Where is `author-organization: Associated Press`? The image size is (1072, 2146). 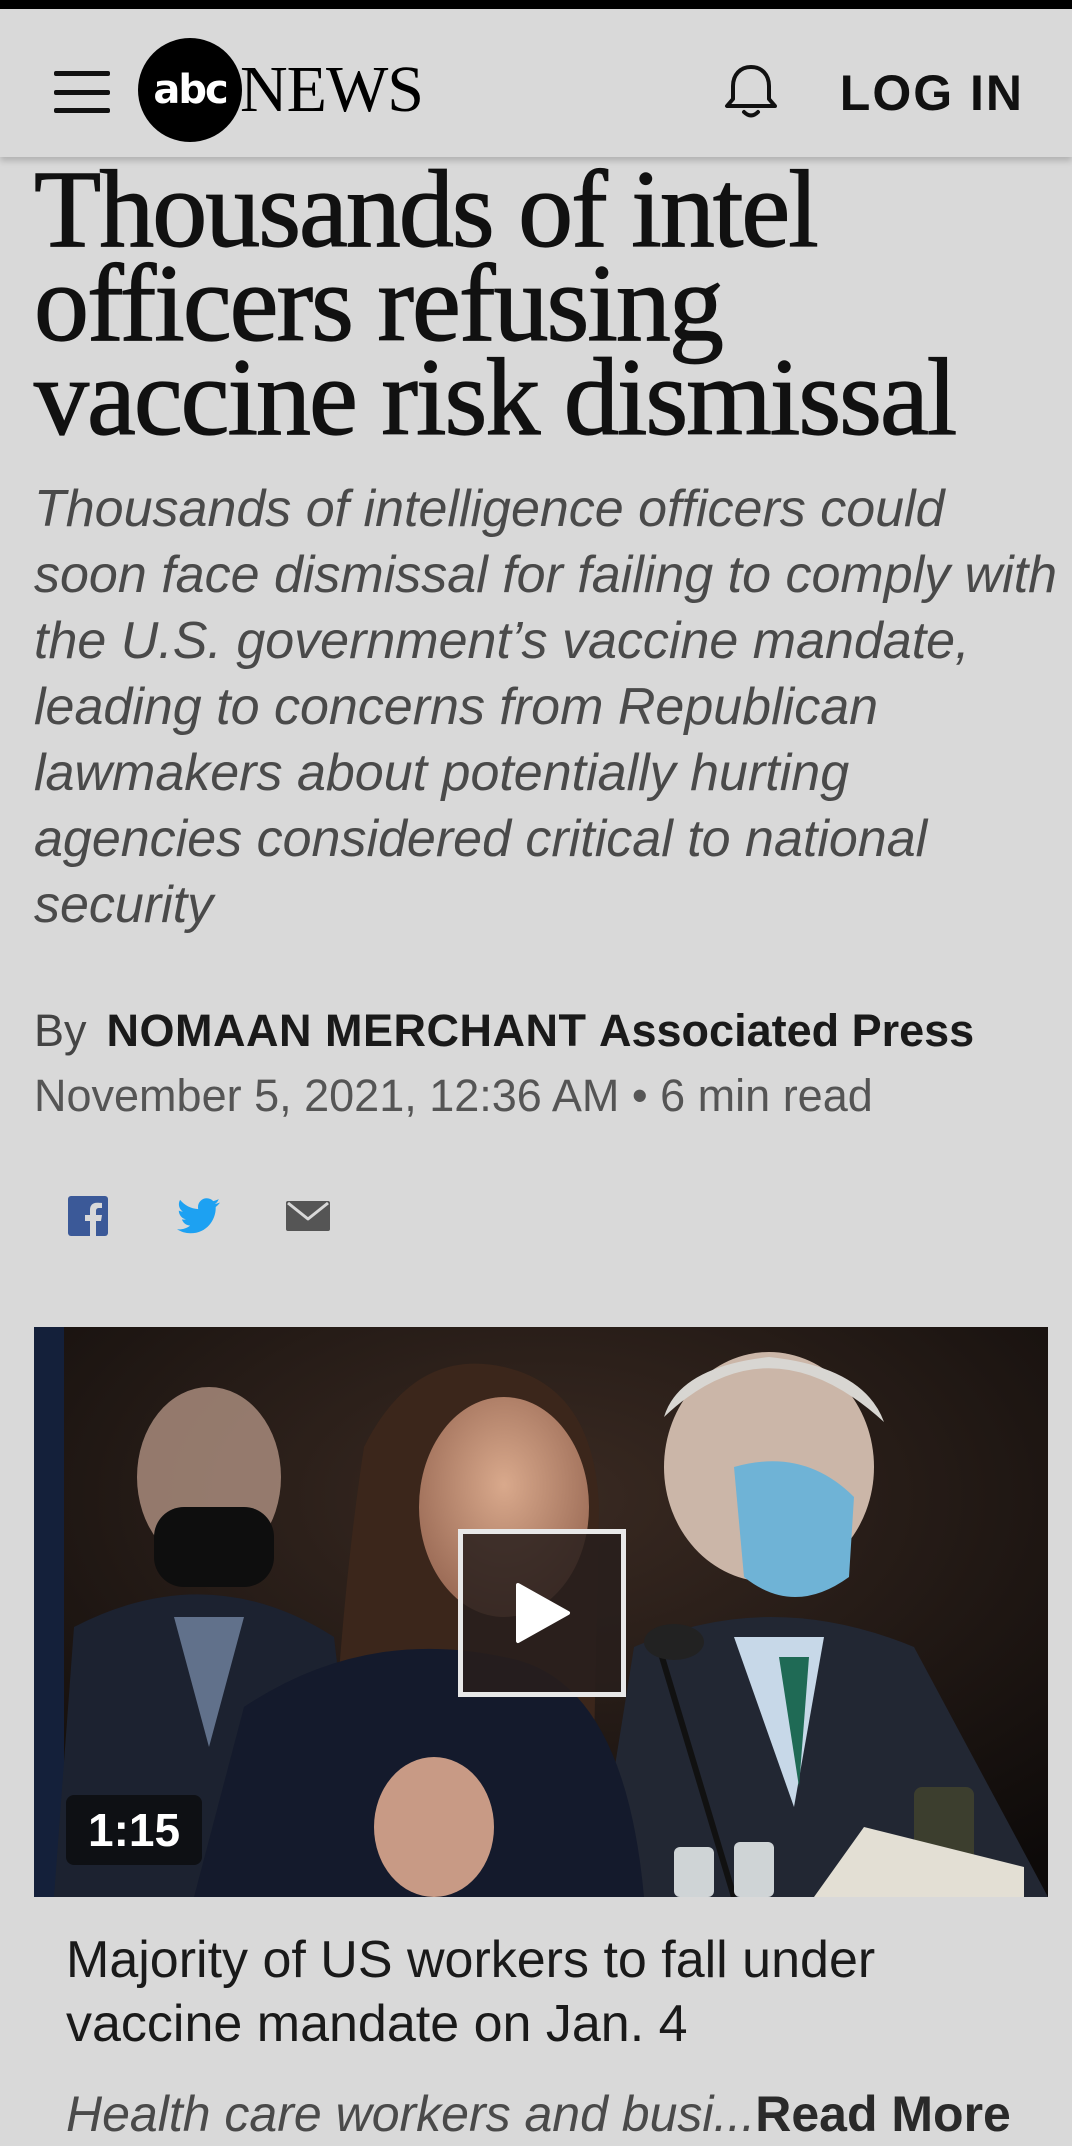 author-organization: Associated Press is located at coordinates (787, 1030).